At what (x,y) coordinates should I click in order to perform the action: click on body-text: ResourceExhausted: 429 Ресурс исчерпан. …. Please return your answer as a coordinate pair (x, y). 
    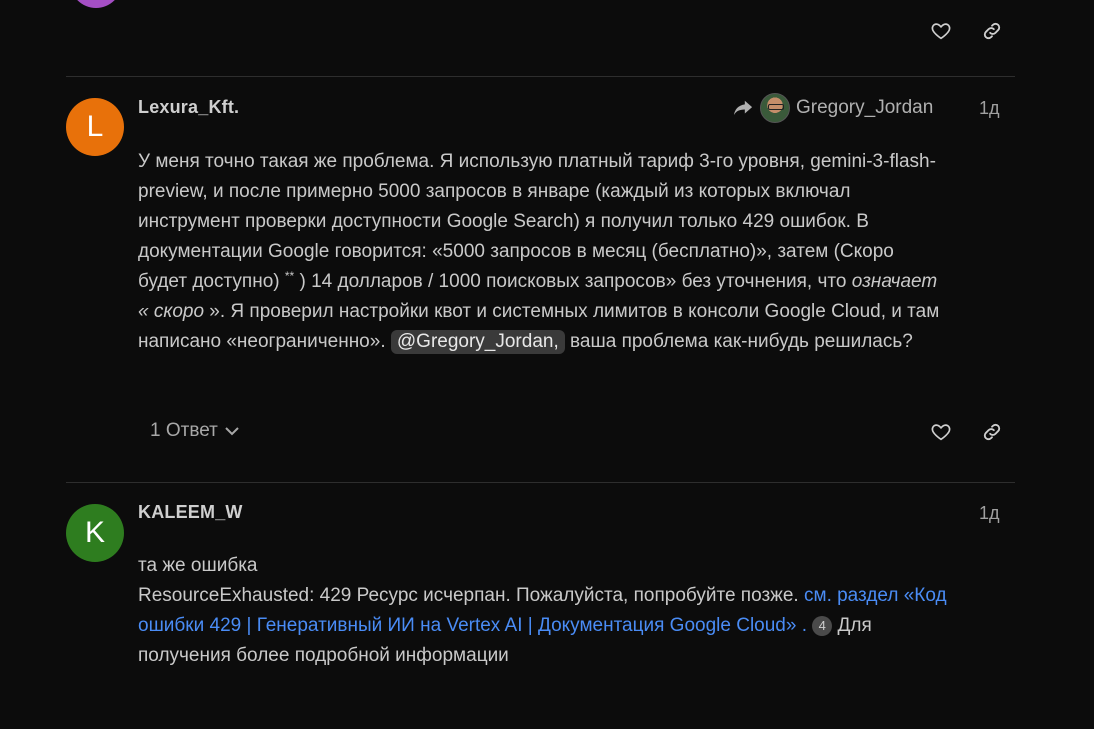
    Looking at the image, I should click on (471, 595).